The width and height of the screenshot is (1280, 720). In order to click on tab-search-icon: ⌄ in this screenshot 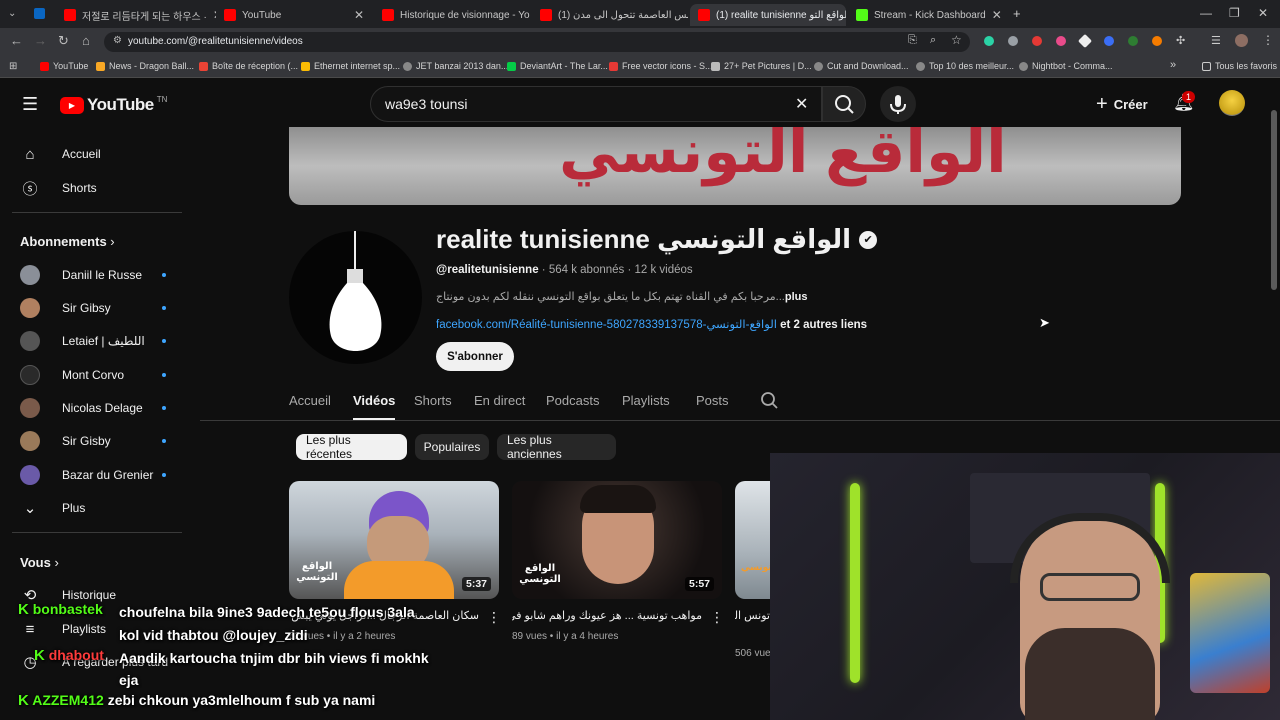, I will do `click(12, 13)`.